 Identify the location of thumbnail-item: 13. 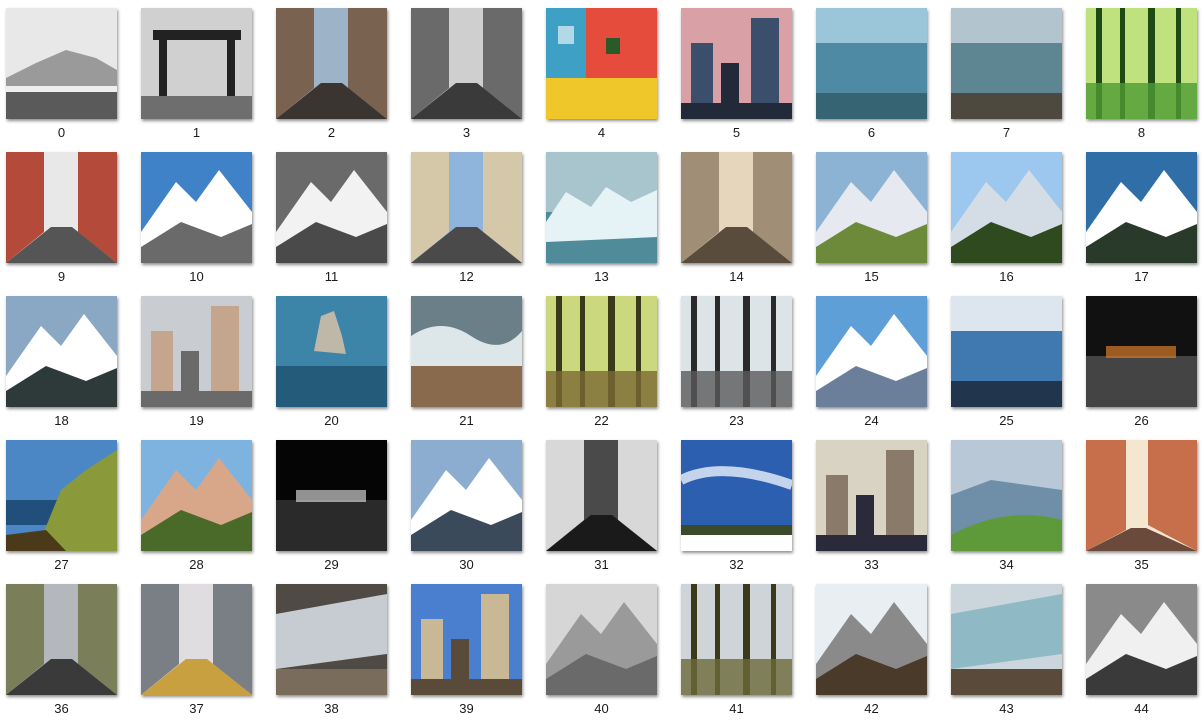
(601, 221).